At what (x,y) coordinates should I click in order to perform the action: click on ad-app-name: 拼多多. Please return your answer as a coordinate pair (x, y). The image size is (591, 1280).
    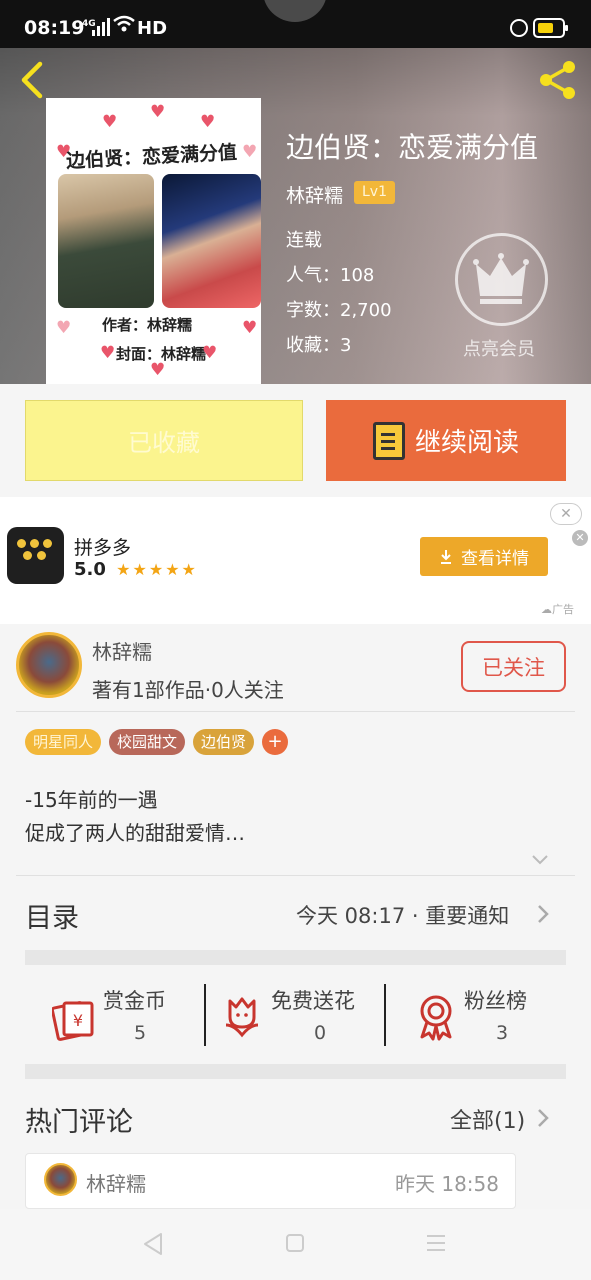
    Looking at the image, I should click on (103, 548).